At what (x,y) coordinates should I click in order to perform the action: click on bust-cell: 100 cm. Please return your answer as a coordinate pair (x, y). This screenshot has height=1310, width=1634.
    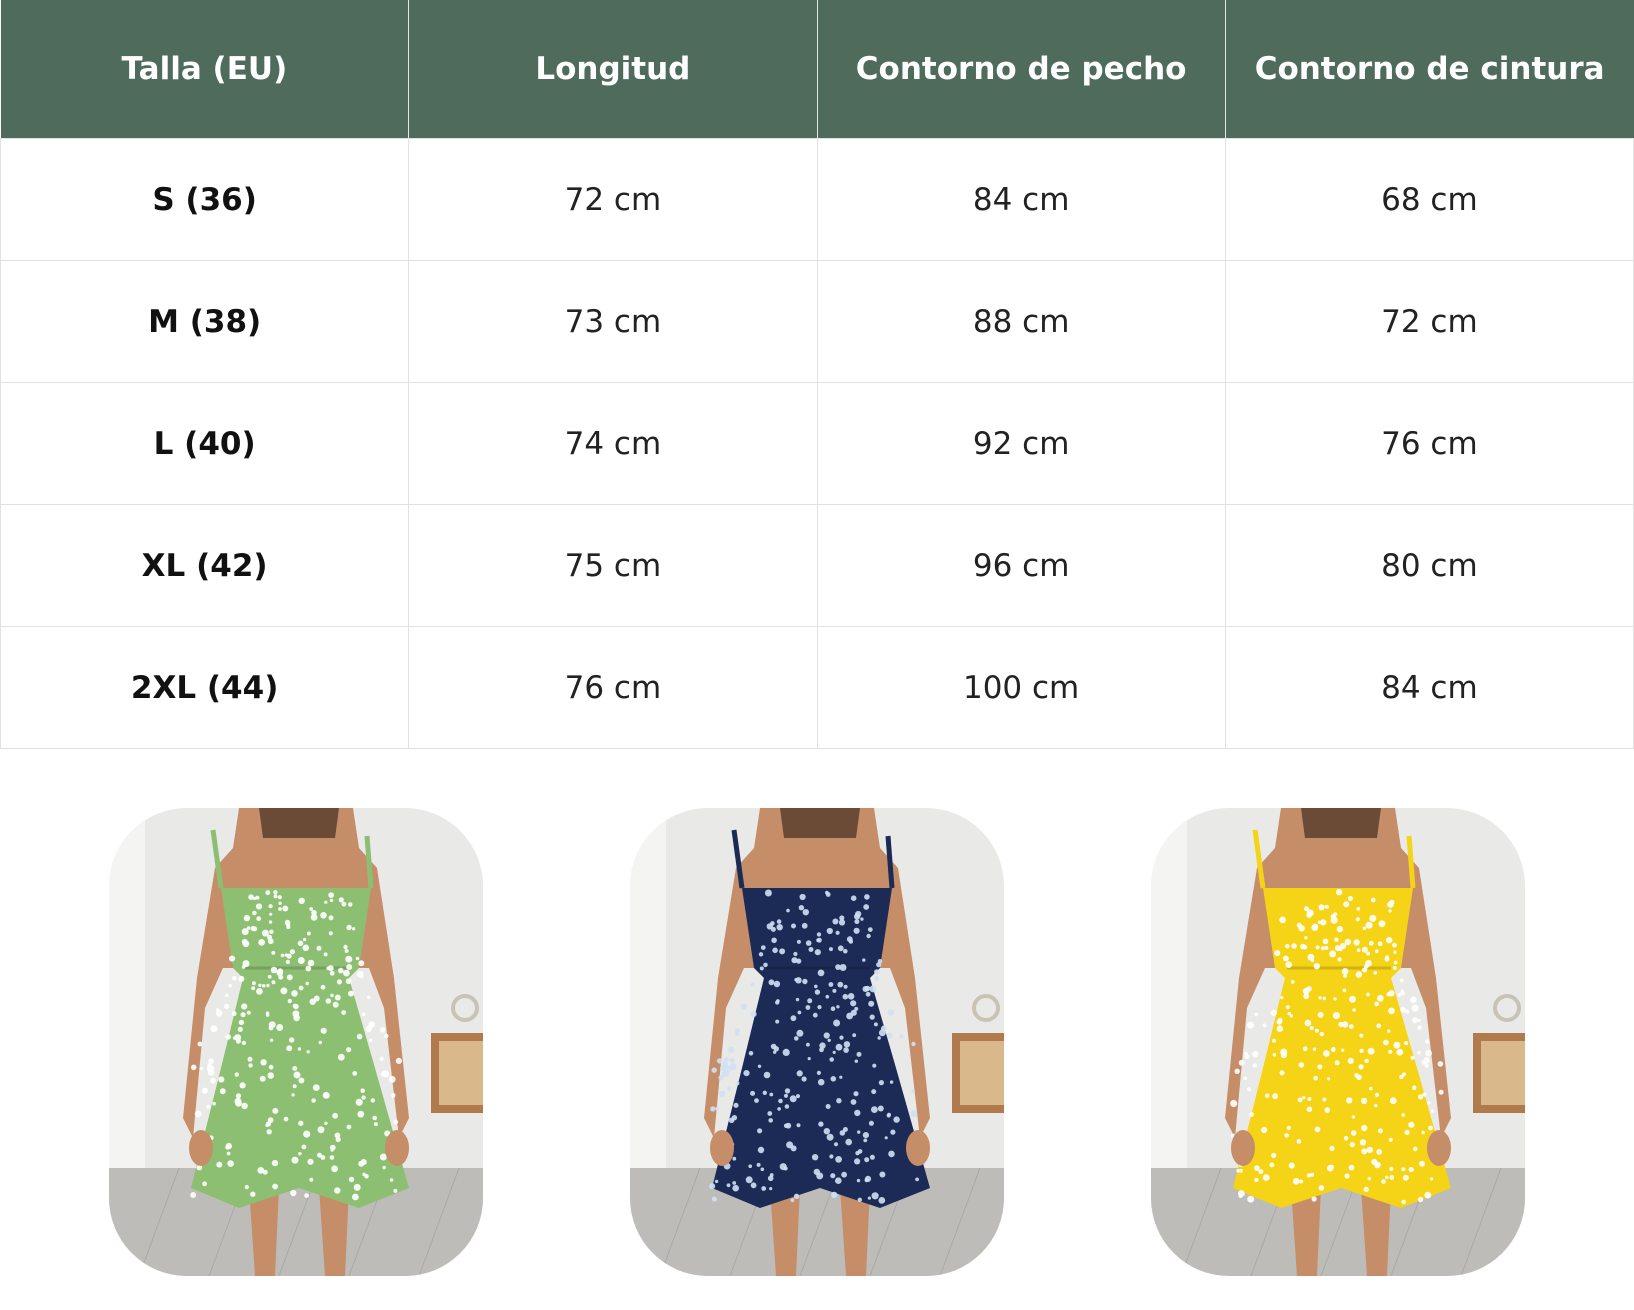
    Looking at the image, I should click on (1021, 687).